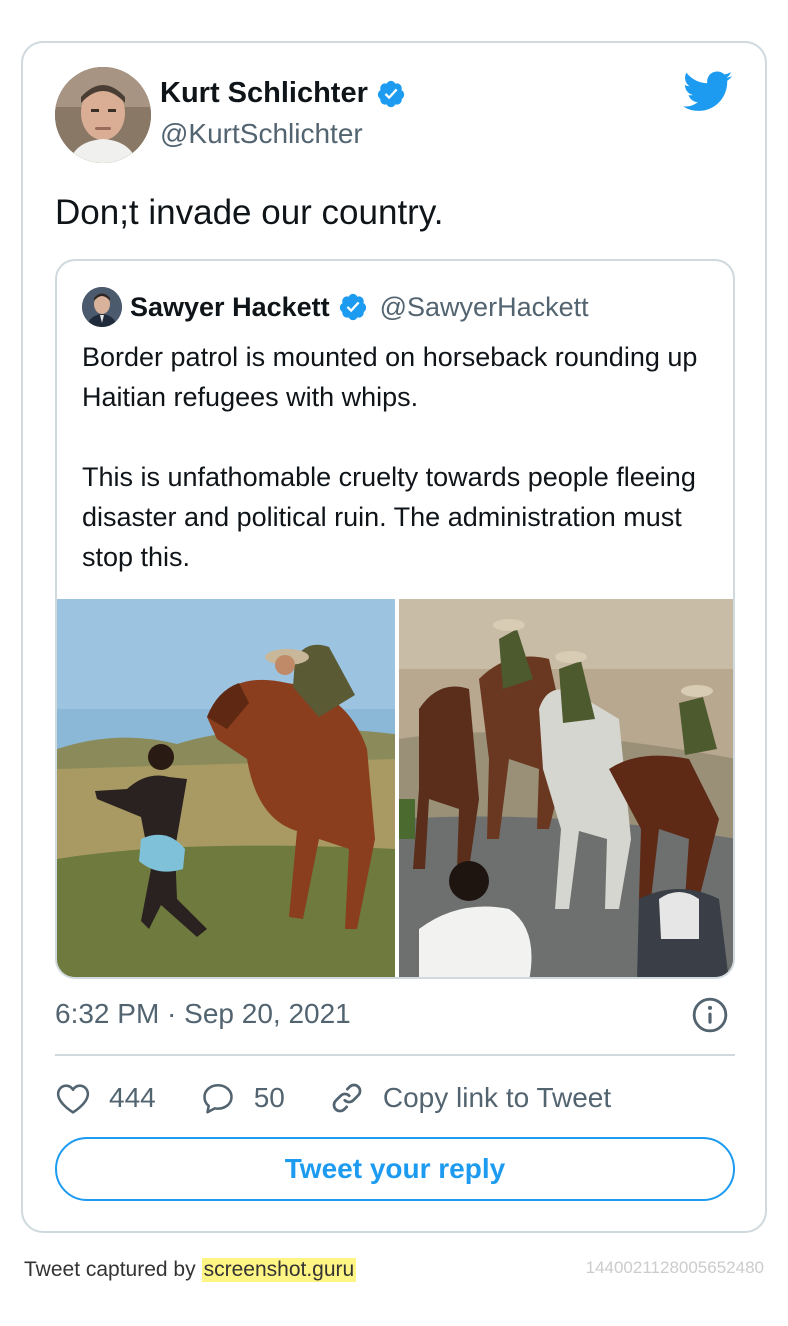 This screenshot has height=1326, width=788. What do you see at coordinates (110, 1269) in the screenshot?
I see `captured-by-label: Tweet captured by` at bounding box center [110, 1269].